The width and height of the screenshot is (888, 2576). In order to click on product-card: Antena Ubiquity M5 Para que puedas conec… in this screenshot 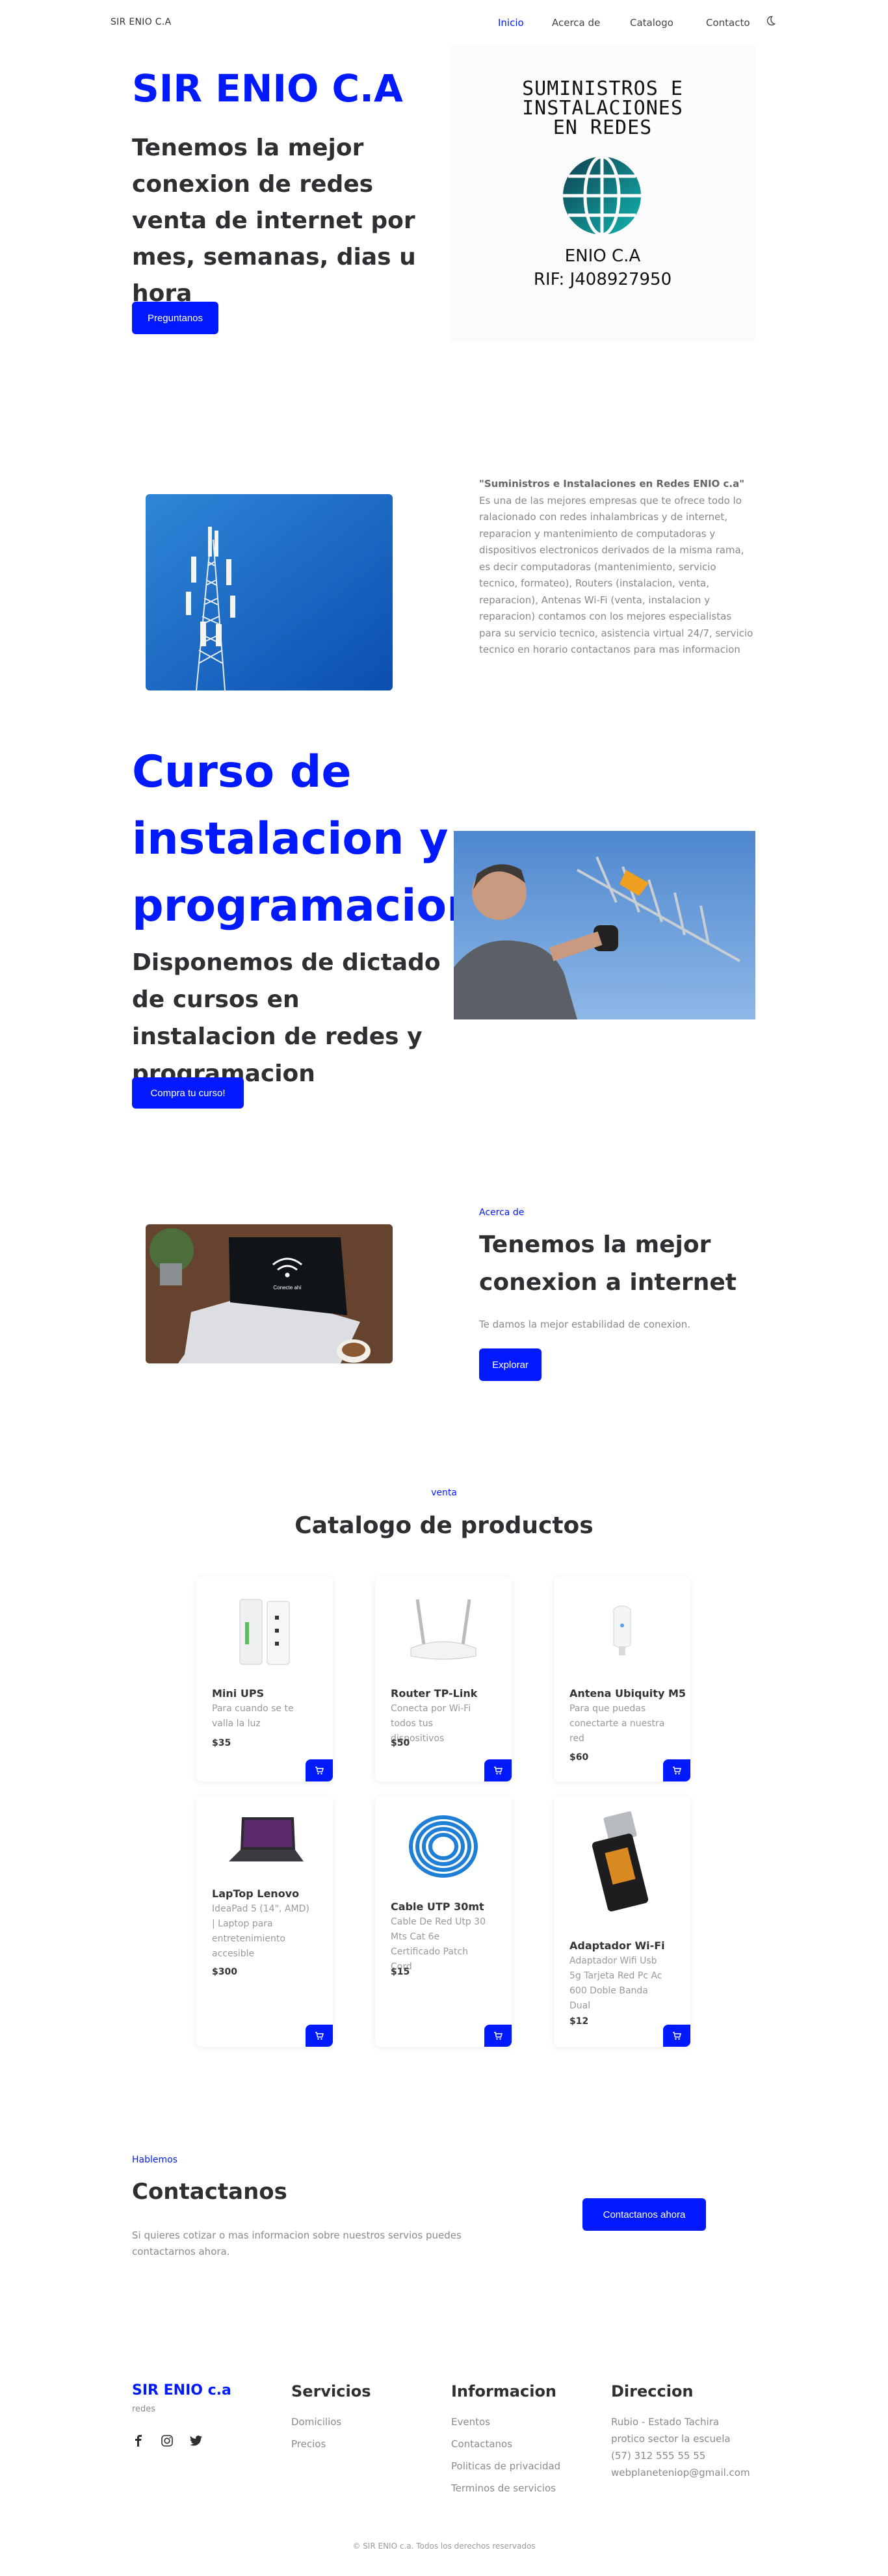, I will do `click(622, 1679)`.